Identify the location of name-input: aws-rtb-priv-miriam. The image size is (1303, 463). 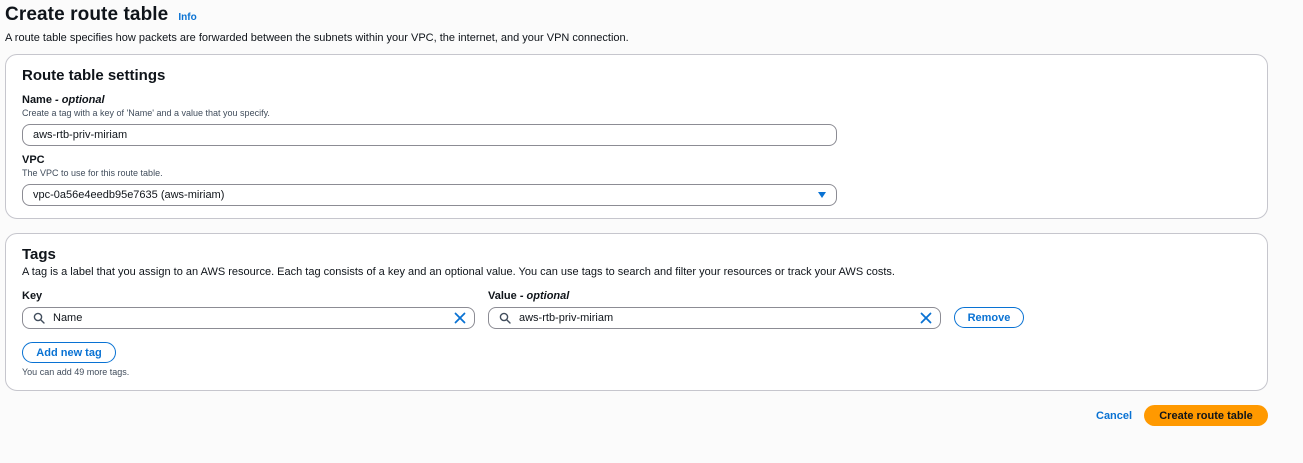
(429, 135).